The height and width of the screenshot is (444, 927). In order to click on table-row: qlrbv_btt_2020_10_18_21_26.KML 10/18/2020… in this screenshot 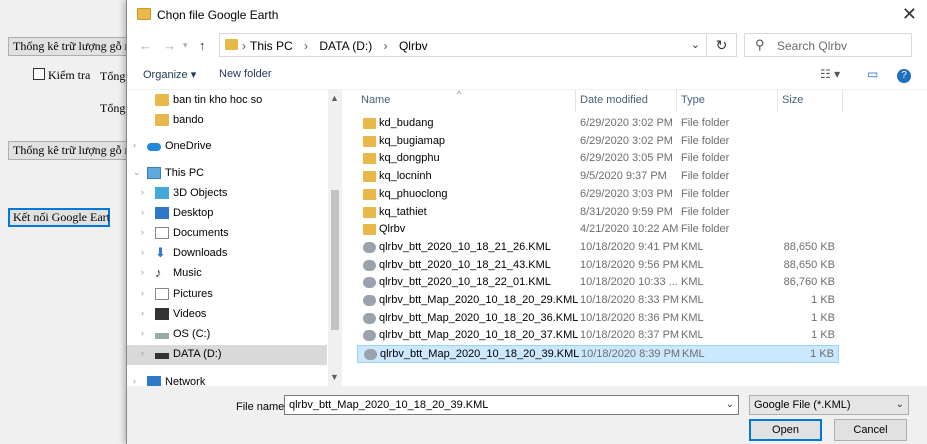, I will do `click(598, 248)`.